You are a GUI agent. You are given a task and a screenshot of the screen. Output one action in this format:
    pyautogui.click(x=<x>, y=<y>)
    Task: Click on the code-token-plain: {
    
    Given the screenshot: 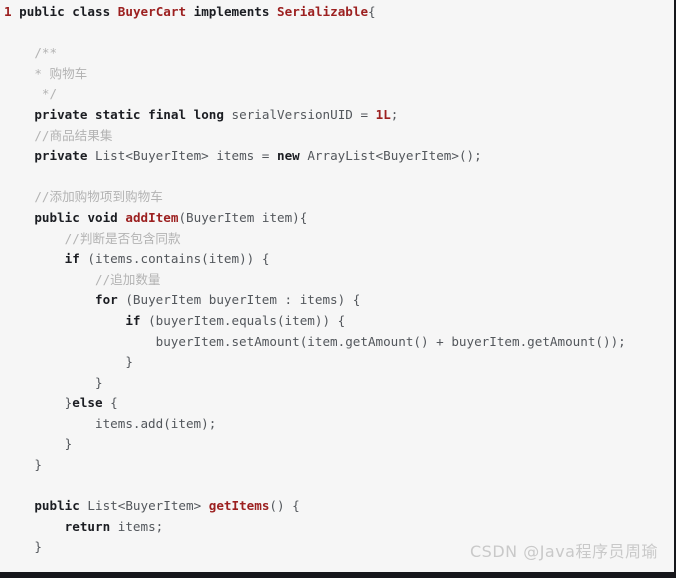 What is the action you would take?
    pyautogui.click(x=110, y=403)
    